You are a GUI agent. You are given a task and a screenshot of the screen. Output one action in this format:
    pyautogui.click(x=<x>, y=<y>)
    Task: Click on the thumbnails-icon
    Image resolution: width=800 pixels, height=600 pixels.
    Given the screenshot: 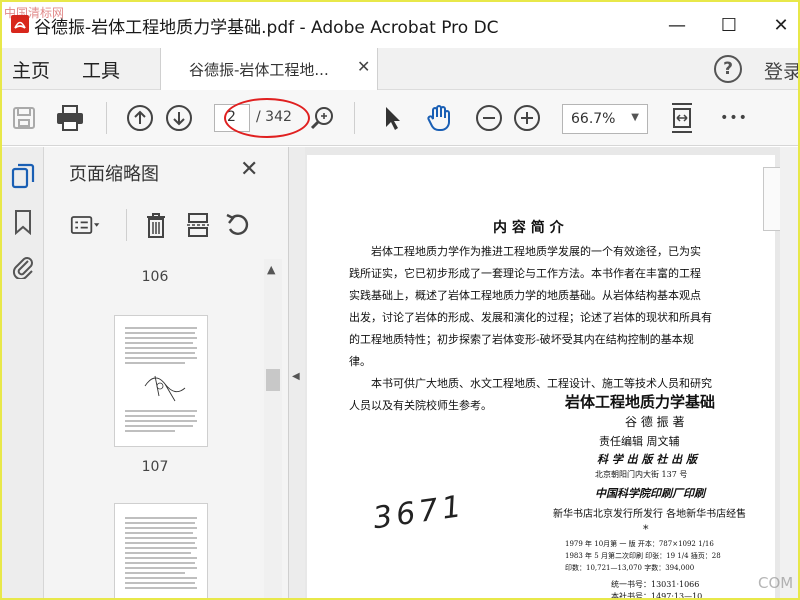 What is the action you would take?
    pyautogui.click(x=23, y=176)
    